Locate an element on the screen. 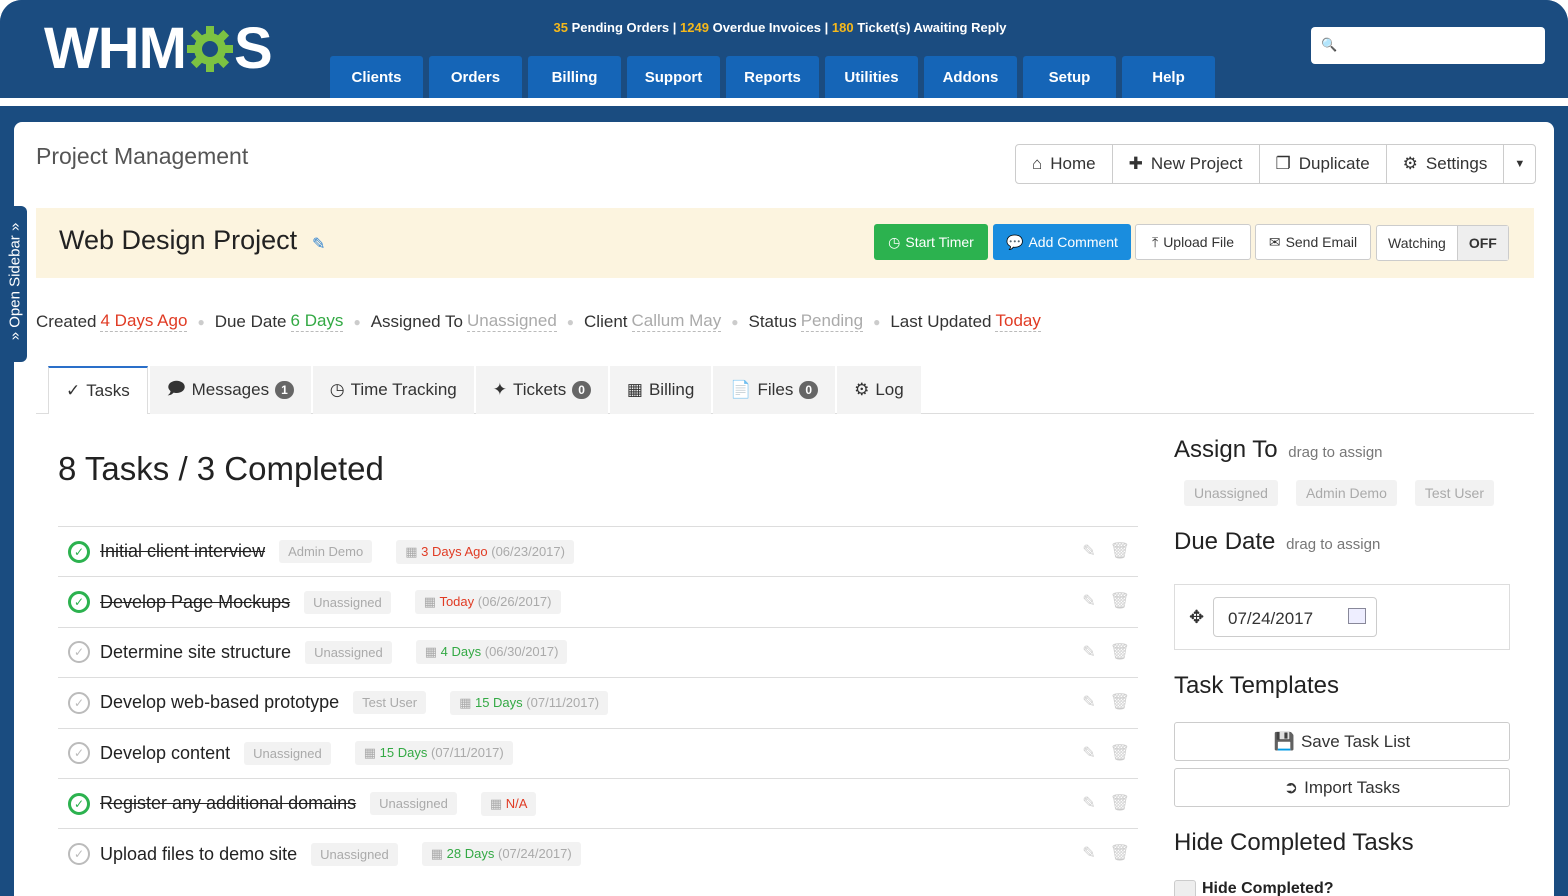 The width and height of the screenshot is (1568, 896). nav-help: Help is located at coordinates (1168, 77).